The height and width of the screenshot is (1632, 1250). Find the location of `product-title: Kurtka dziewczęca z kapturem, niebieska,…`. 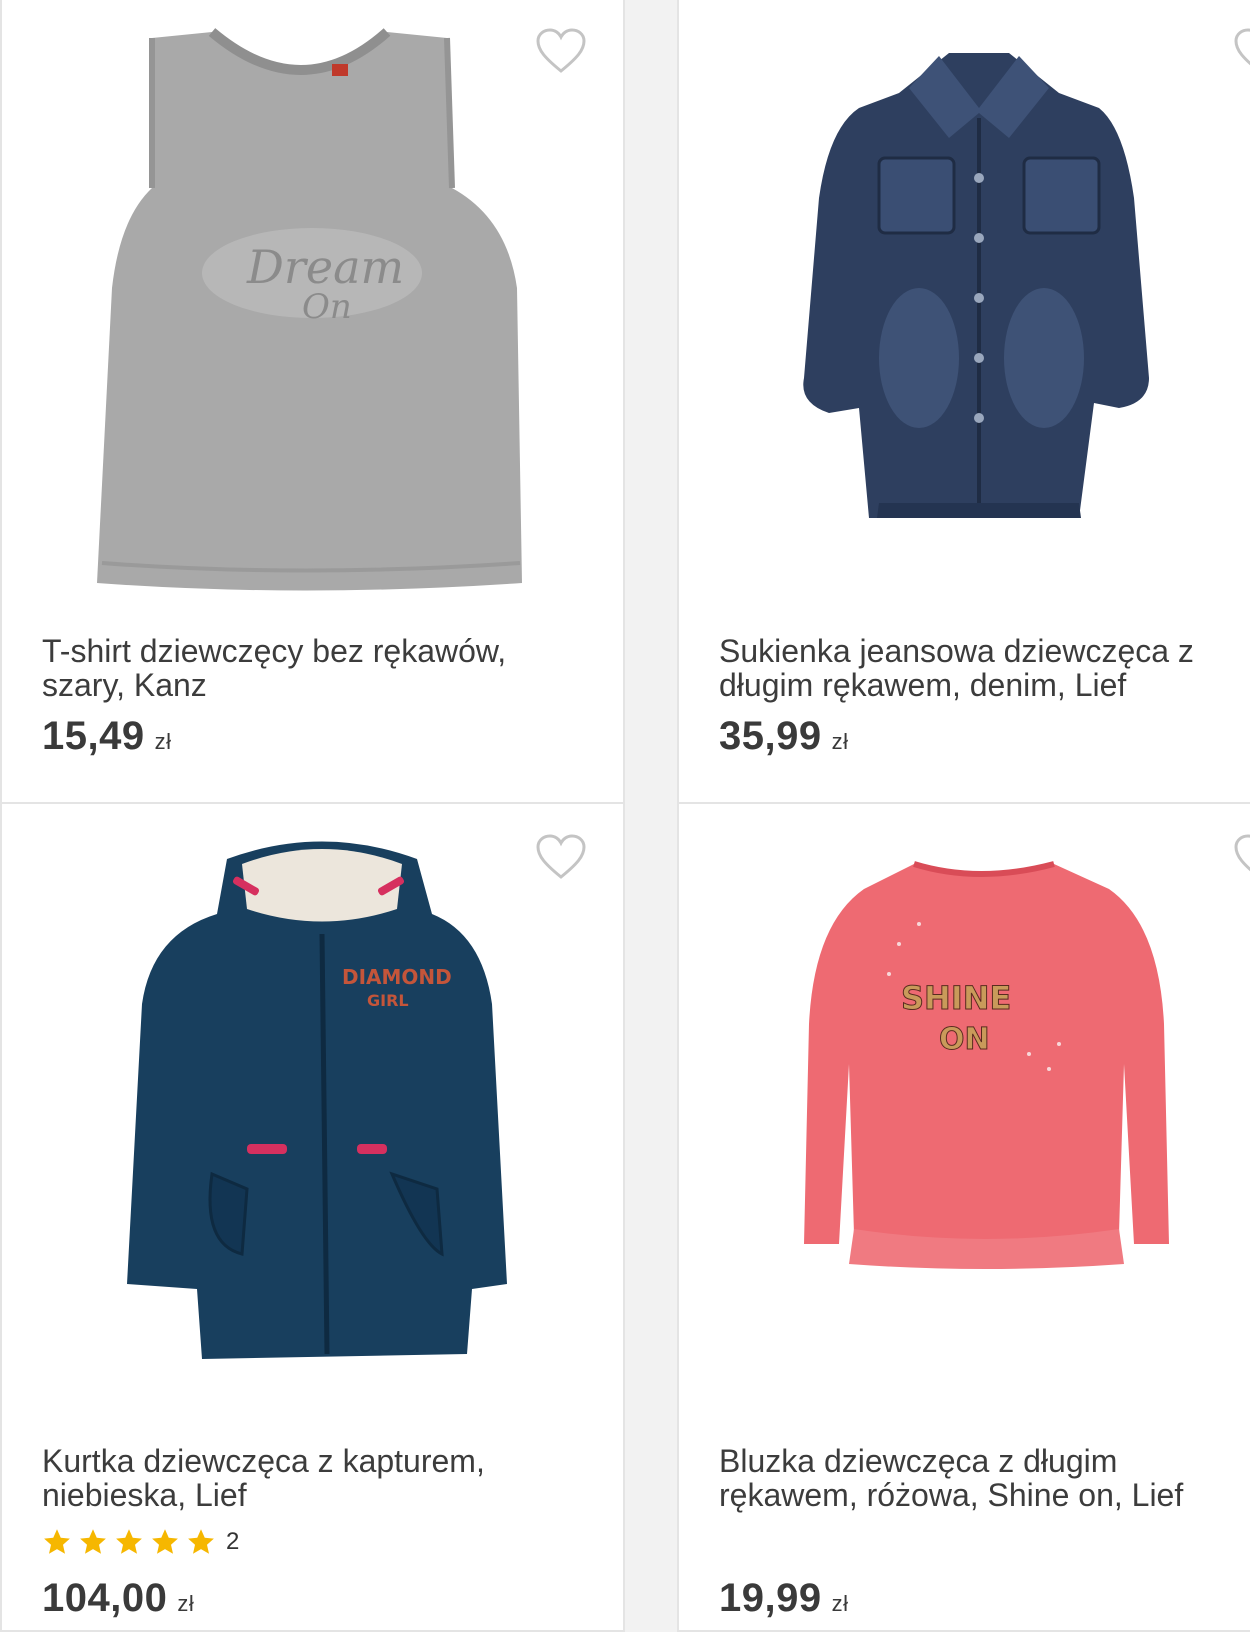

product-title: Kurtka dziewczęca z kapturem, niebieska,… is located at coordinates (302, 1478).